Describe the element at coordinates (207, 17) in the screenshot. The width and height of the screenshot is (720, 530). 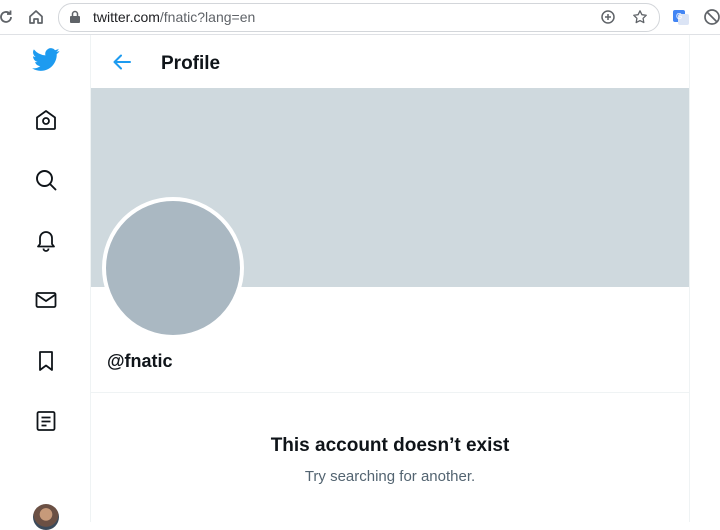
I see `url-path: /fnatic?lang=en` at that location.